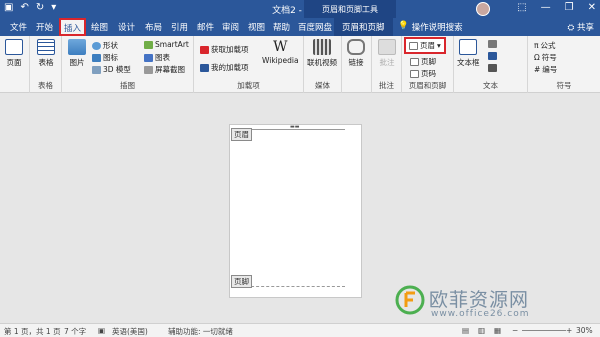 The width and height of the screenshot is (600, 337). I want to click on online-video-label: 联机视频, so click(322, 62).